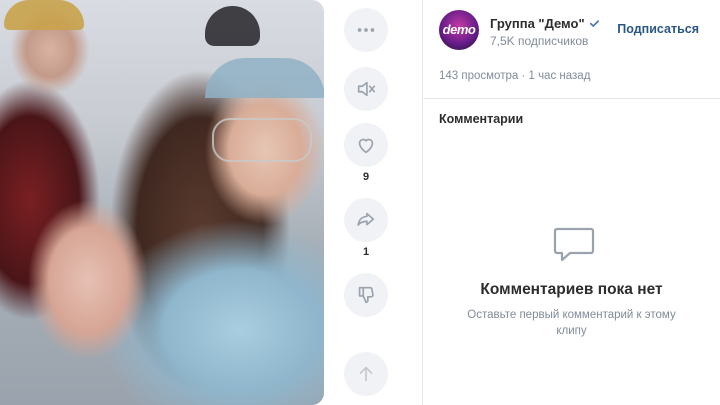  I want to click on verified-check-icon, so click(594, 23).